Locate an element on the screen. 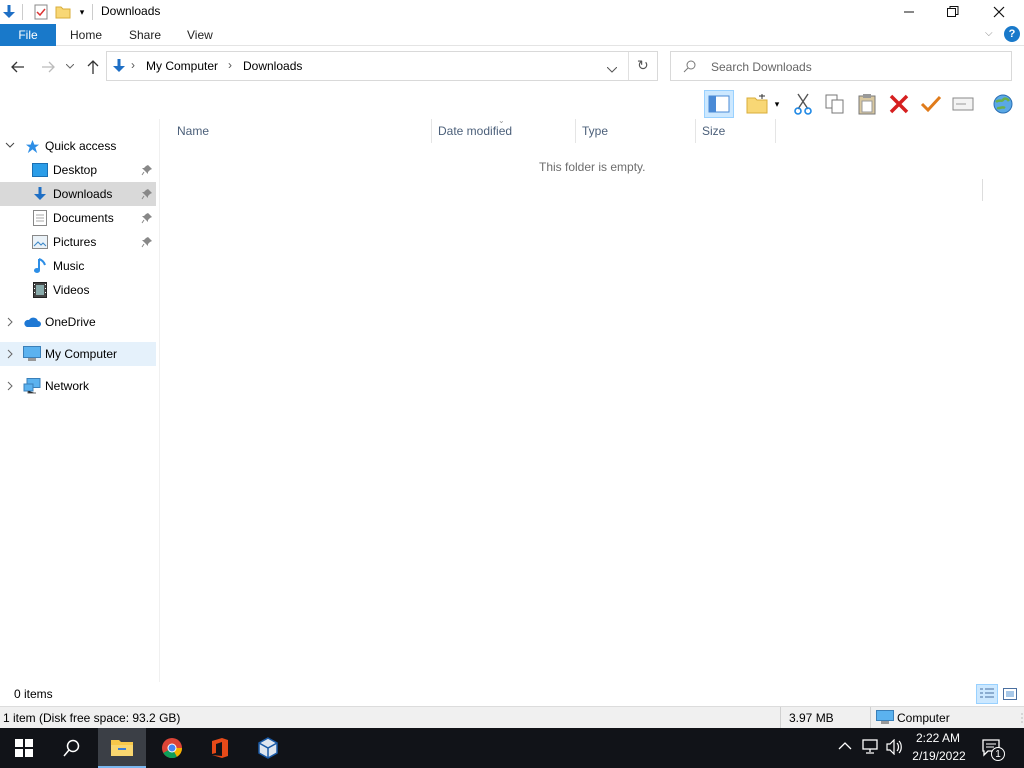  sidebar-item-onedrive: OneDrive is located at coordinates (78, 322).